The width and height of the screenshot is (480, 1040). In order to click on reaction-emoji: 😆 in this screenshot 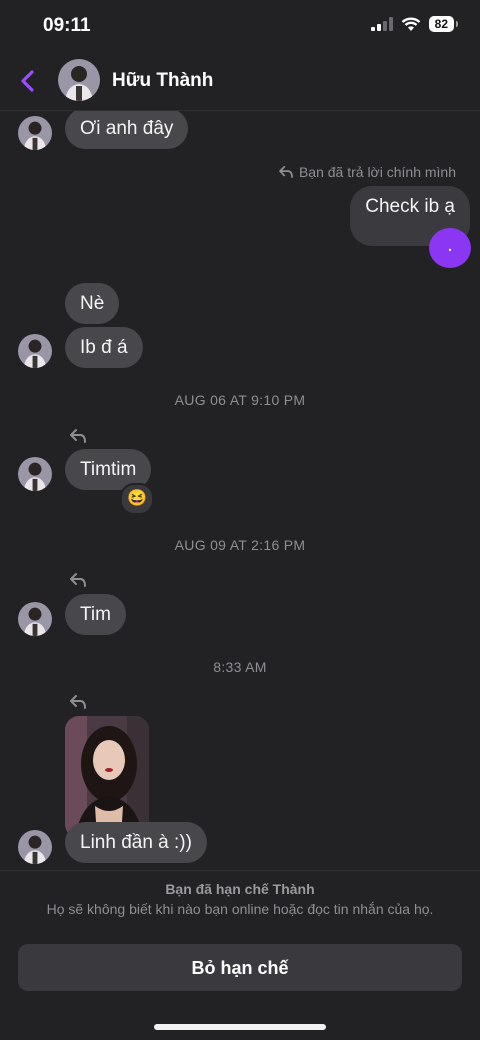, I will do `click(137, 499)`.